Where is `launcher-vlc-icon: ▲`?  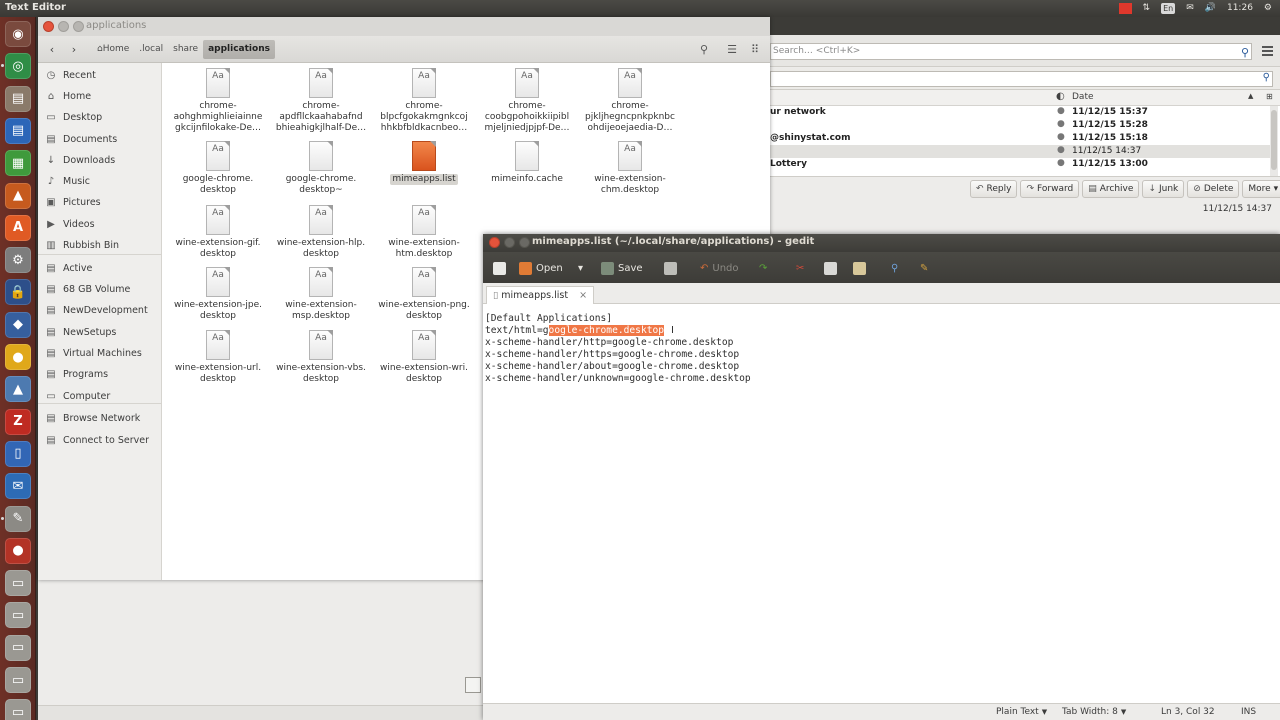
launcher-vlc-icon: ▲ is located at coordinates (18, 389).